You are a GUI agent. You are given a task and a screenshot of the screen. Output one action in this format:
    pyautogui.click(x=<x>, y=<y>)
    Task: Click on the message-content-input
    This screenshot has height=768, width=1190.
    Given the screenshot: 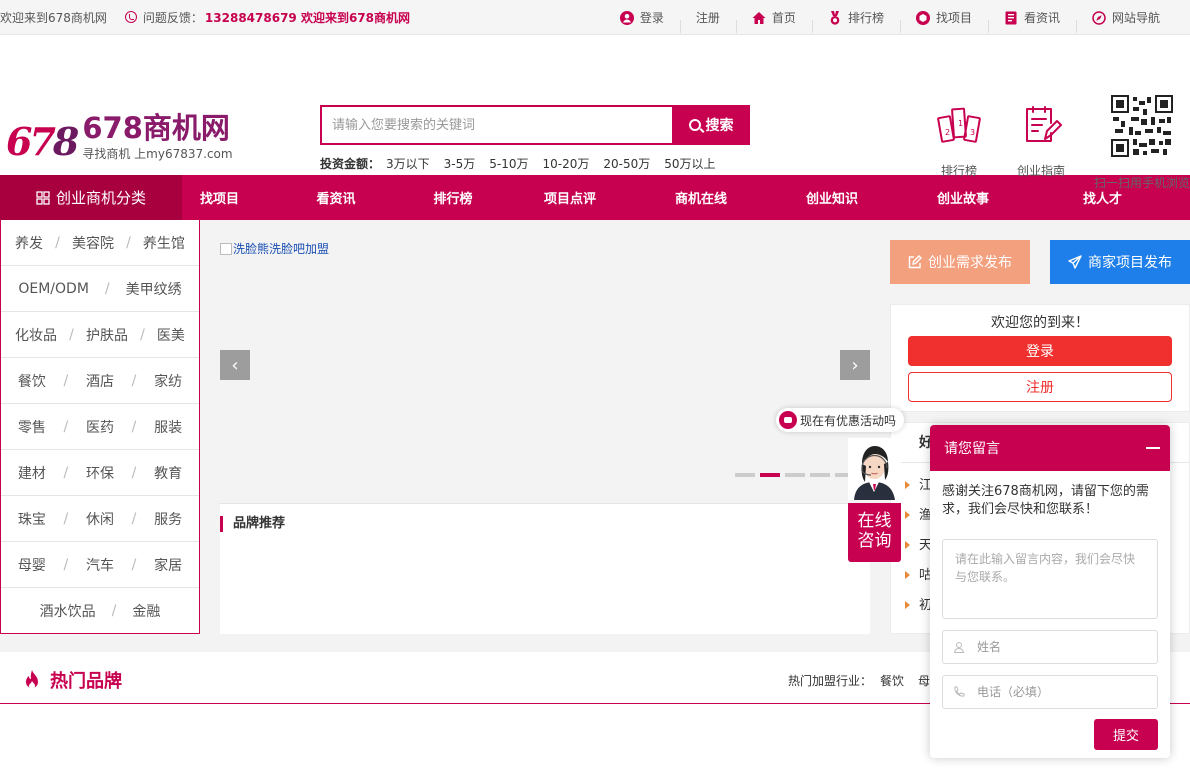 What is the action you would take?
    pyautogui.click(x=1050, y=579)
    